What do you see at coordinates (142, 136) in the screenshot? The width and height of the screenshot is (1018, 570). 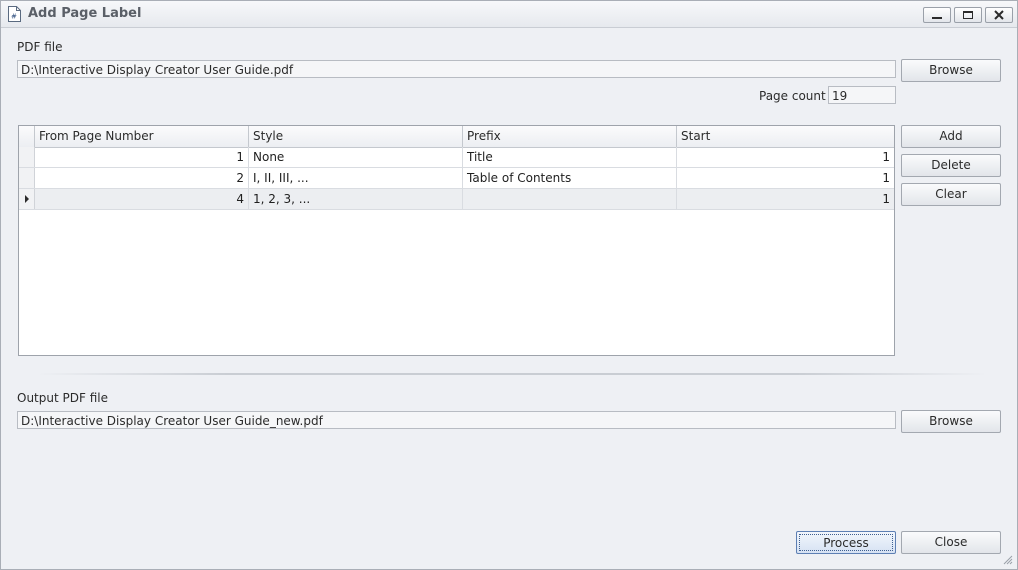 I see `column-header-from: From Page Number` at bounding box center [142, 136].